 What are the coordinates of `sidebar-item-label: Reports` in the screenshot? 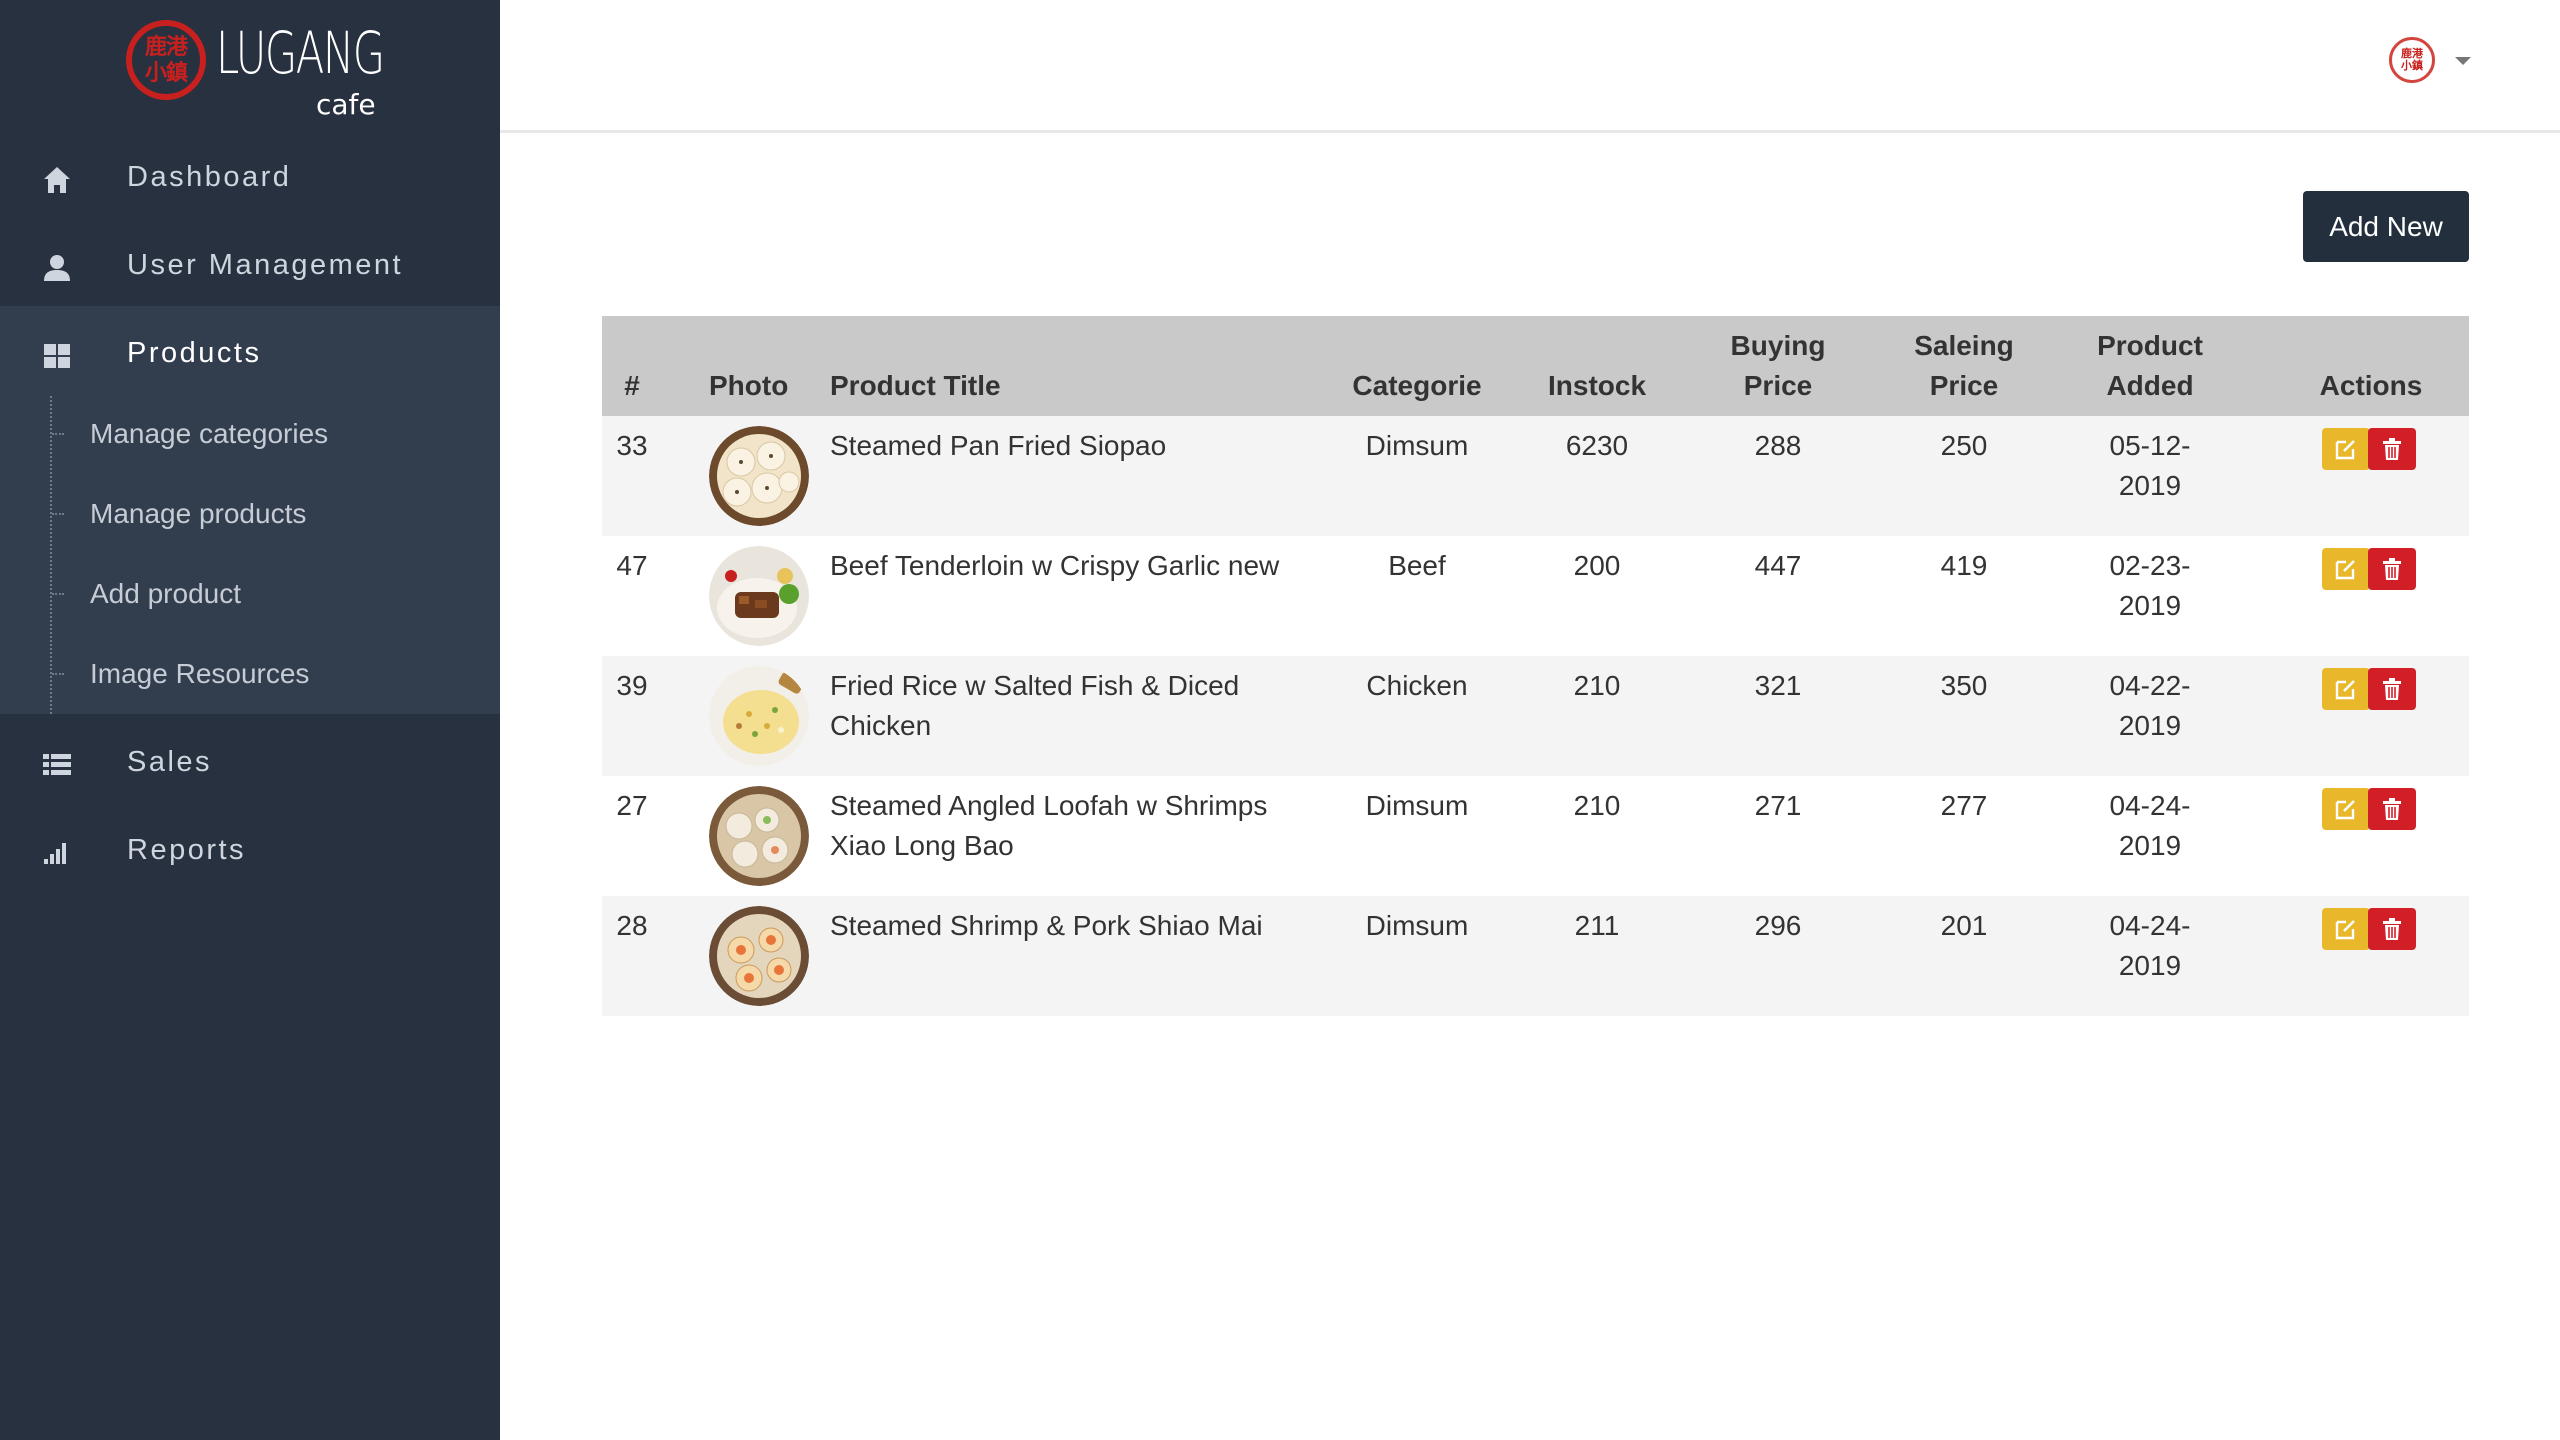 It's located at (187, 850).